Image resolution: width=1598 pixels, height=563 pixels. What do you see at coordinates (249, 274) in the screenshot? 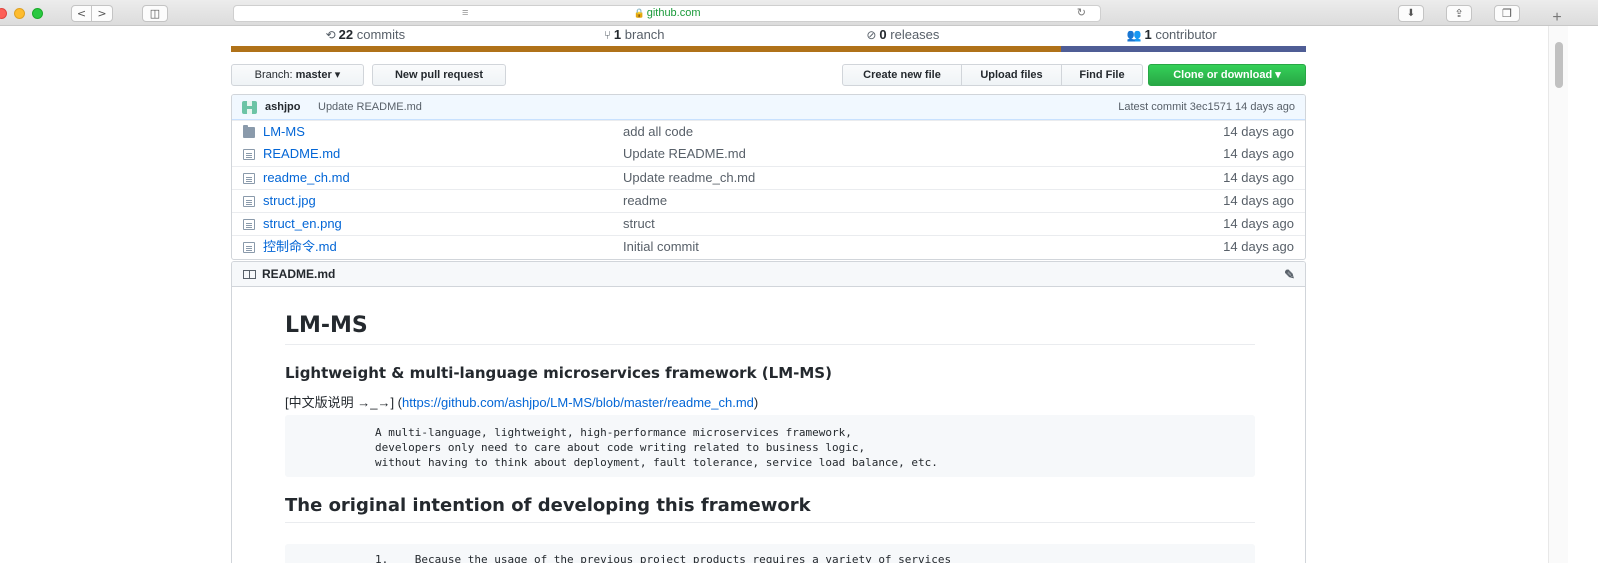
I see `book-icon` at bounding box center [249, 274].